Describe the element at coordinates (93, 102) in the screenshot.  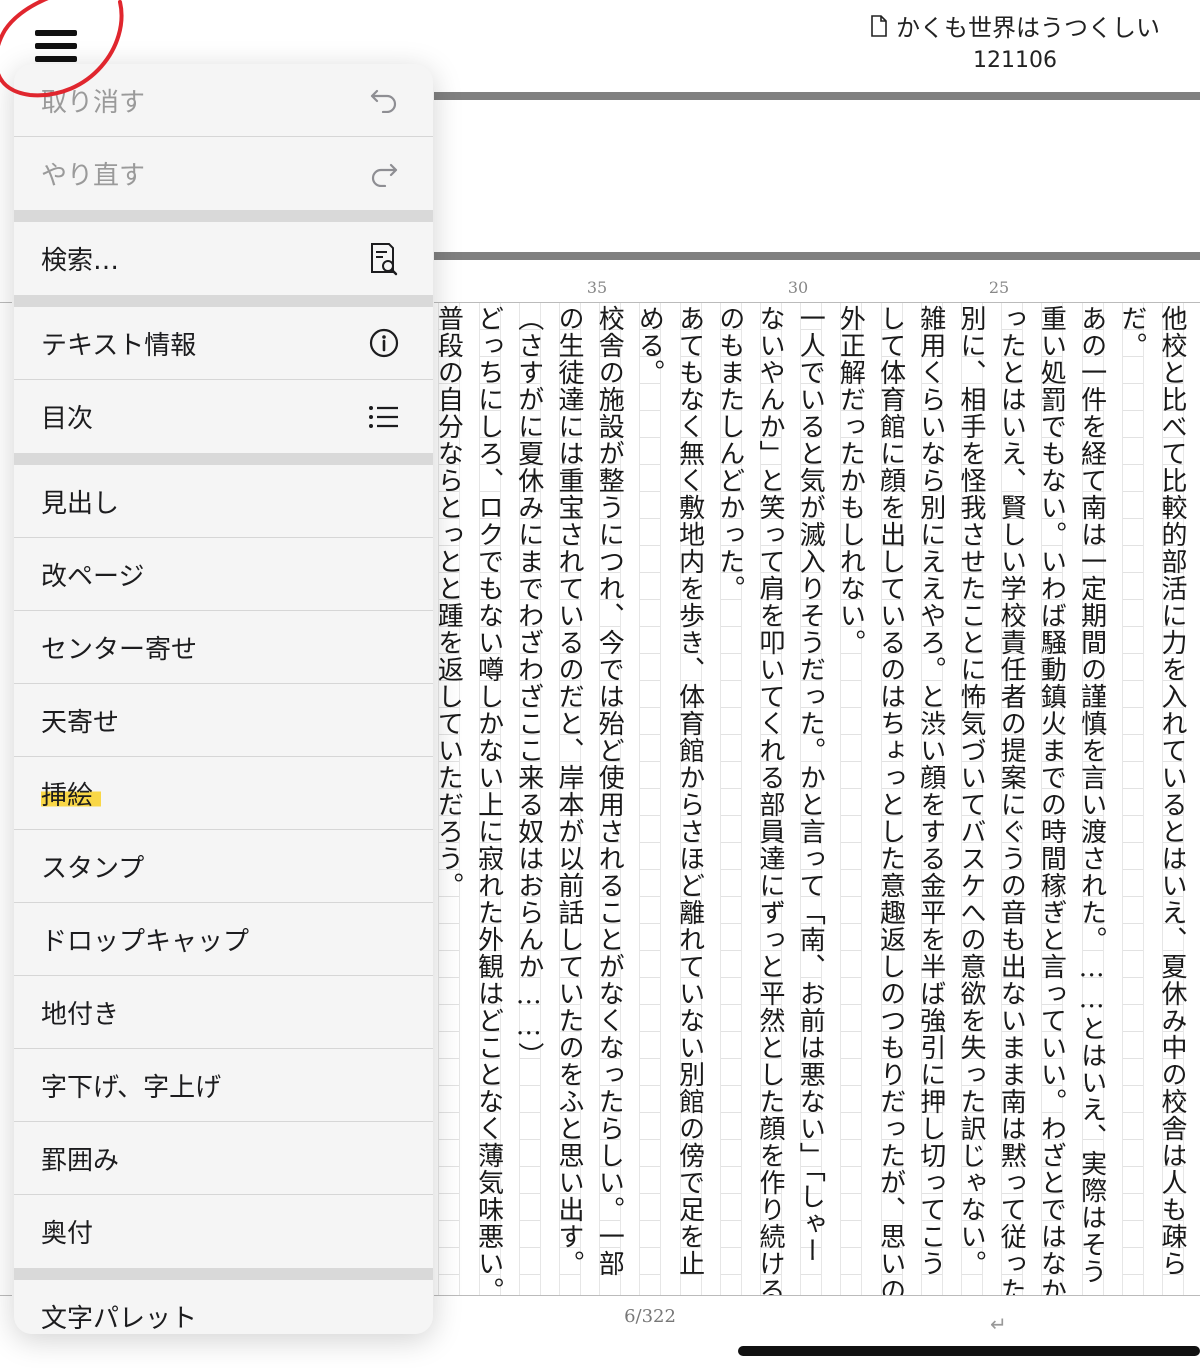
I see `menu-item-label: 取り消す` at that location.